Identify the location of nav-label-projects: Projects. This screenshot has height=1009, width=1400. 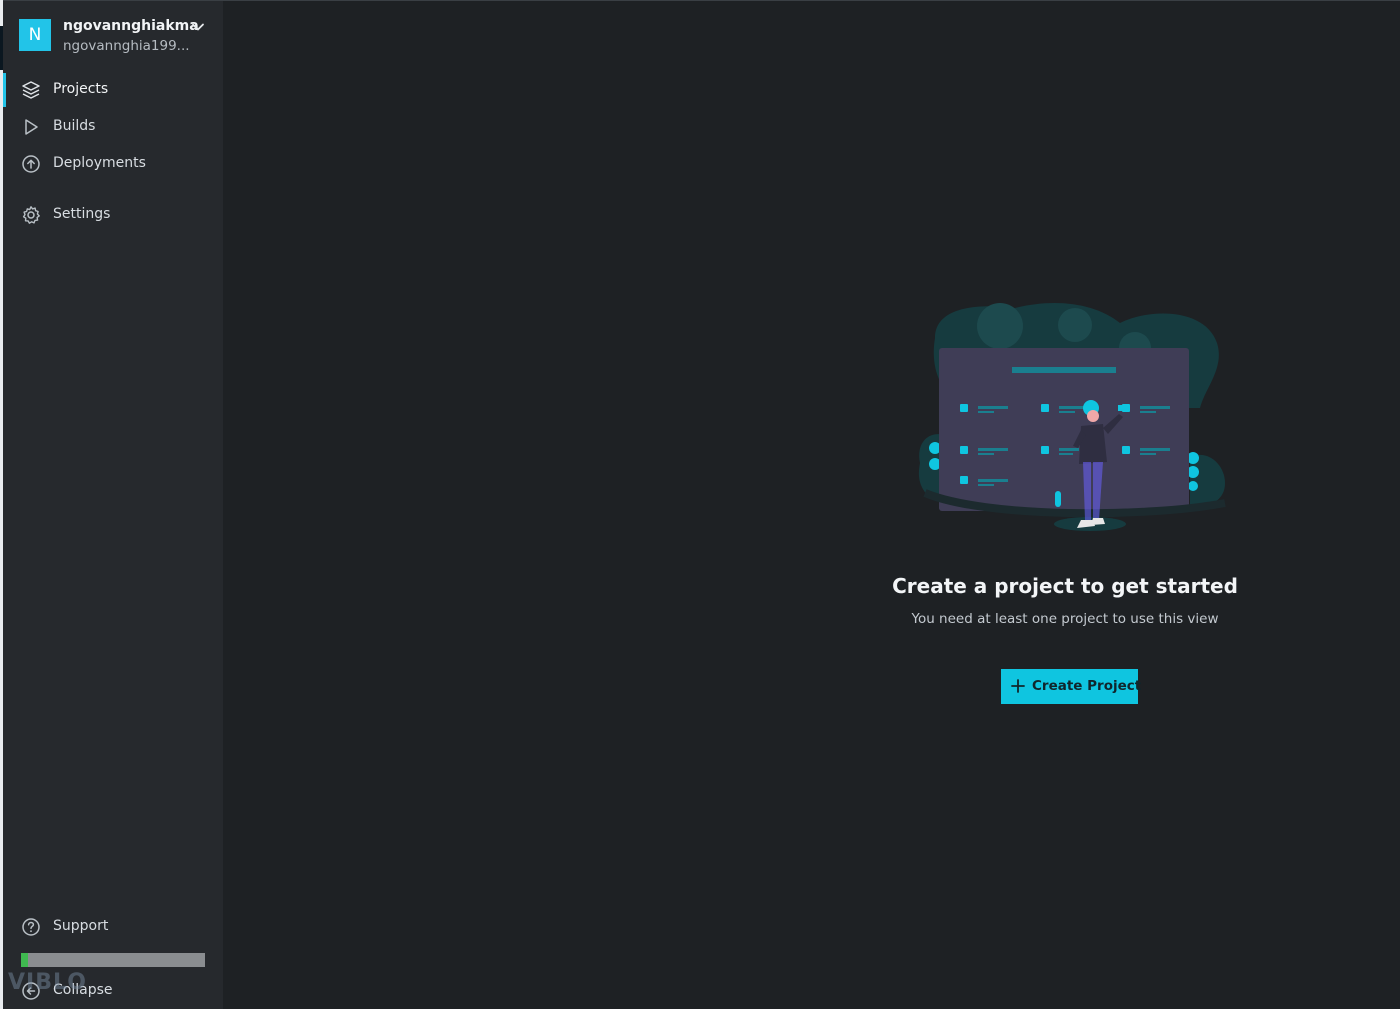
(81, 89).